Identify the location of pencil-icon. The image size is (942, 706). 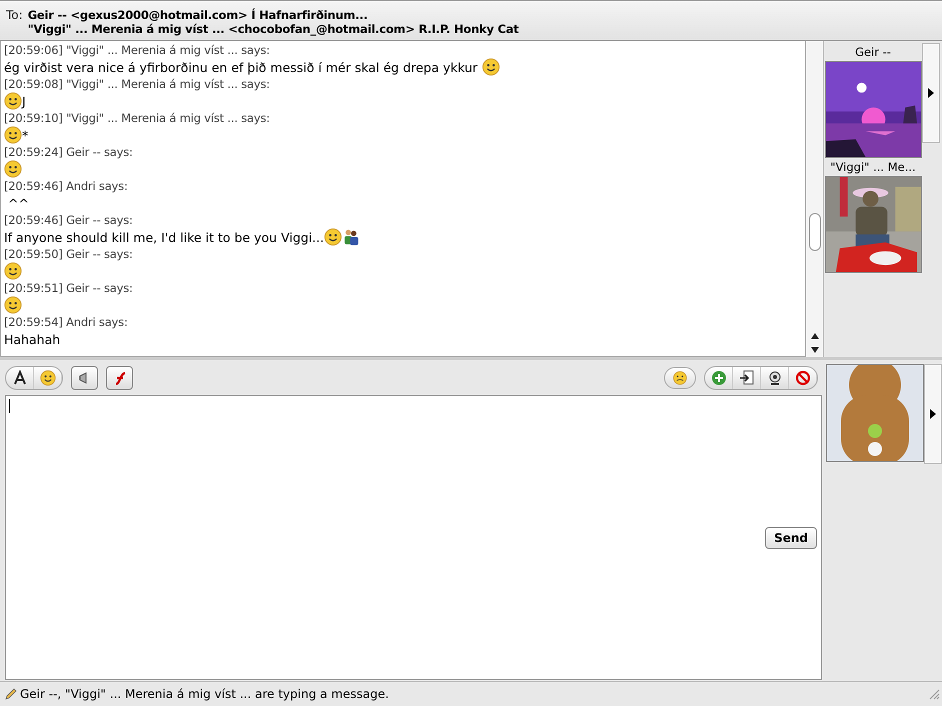
(11, 694).